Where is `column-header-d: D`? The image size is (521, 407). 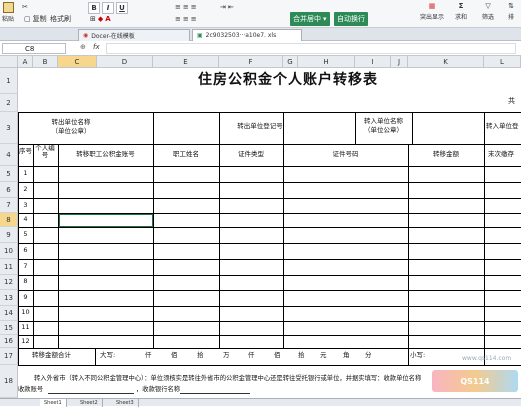
column-header-d: D is located at coordinates (125, 62).